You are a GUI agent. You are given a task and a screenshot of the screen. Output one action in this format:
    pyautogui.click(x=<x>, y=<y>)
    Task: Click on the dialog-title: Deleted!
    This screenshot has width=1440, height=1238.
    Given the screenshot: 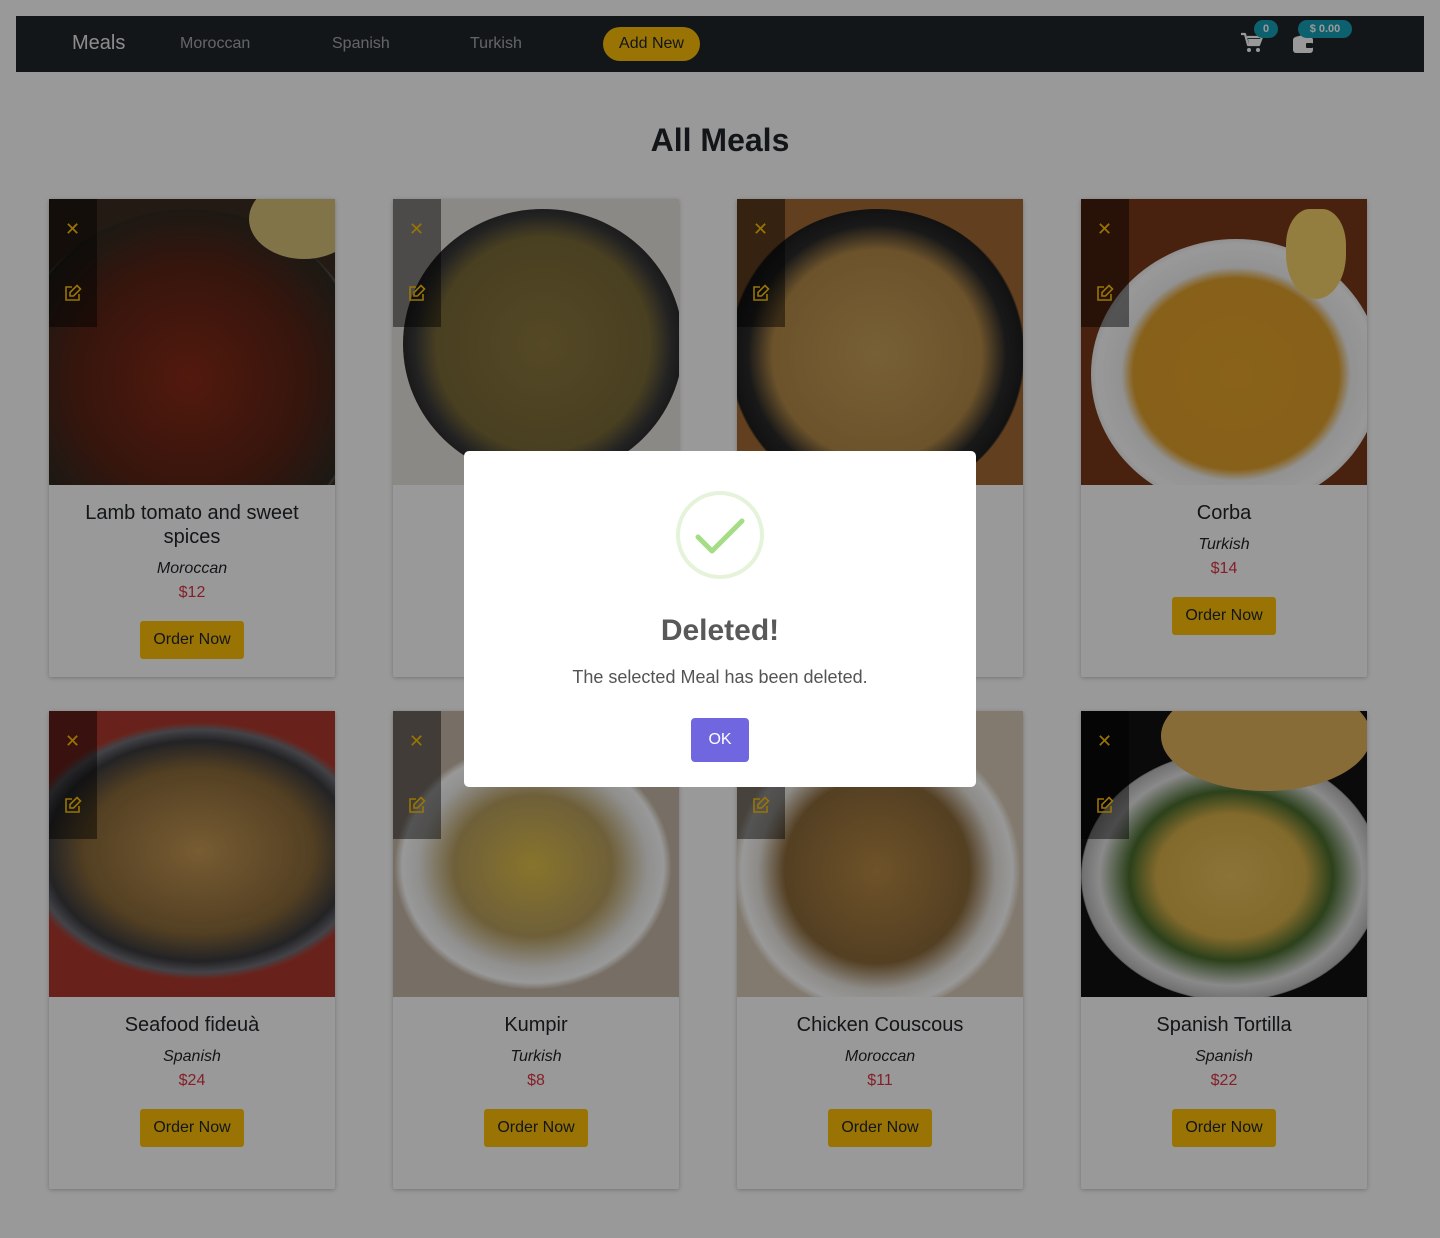 What is the action you would take?
    pyautogui.click(x=720, y=630)
    